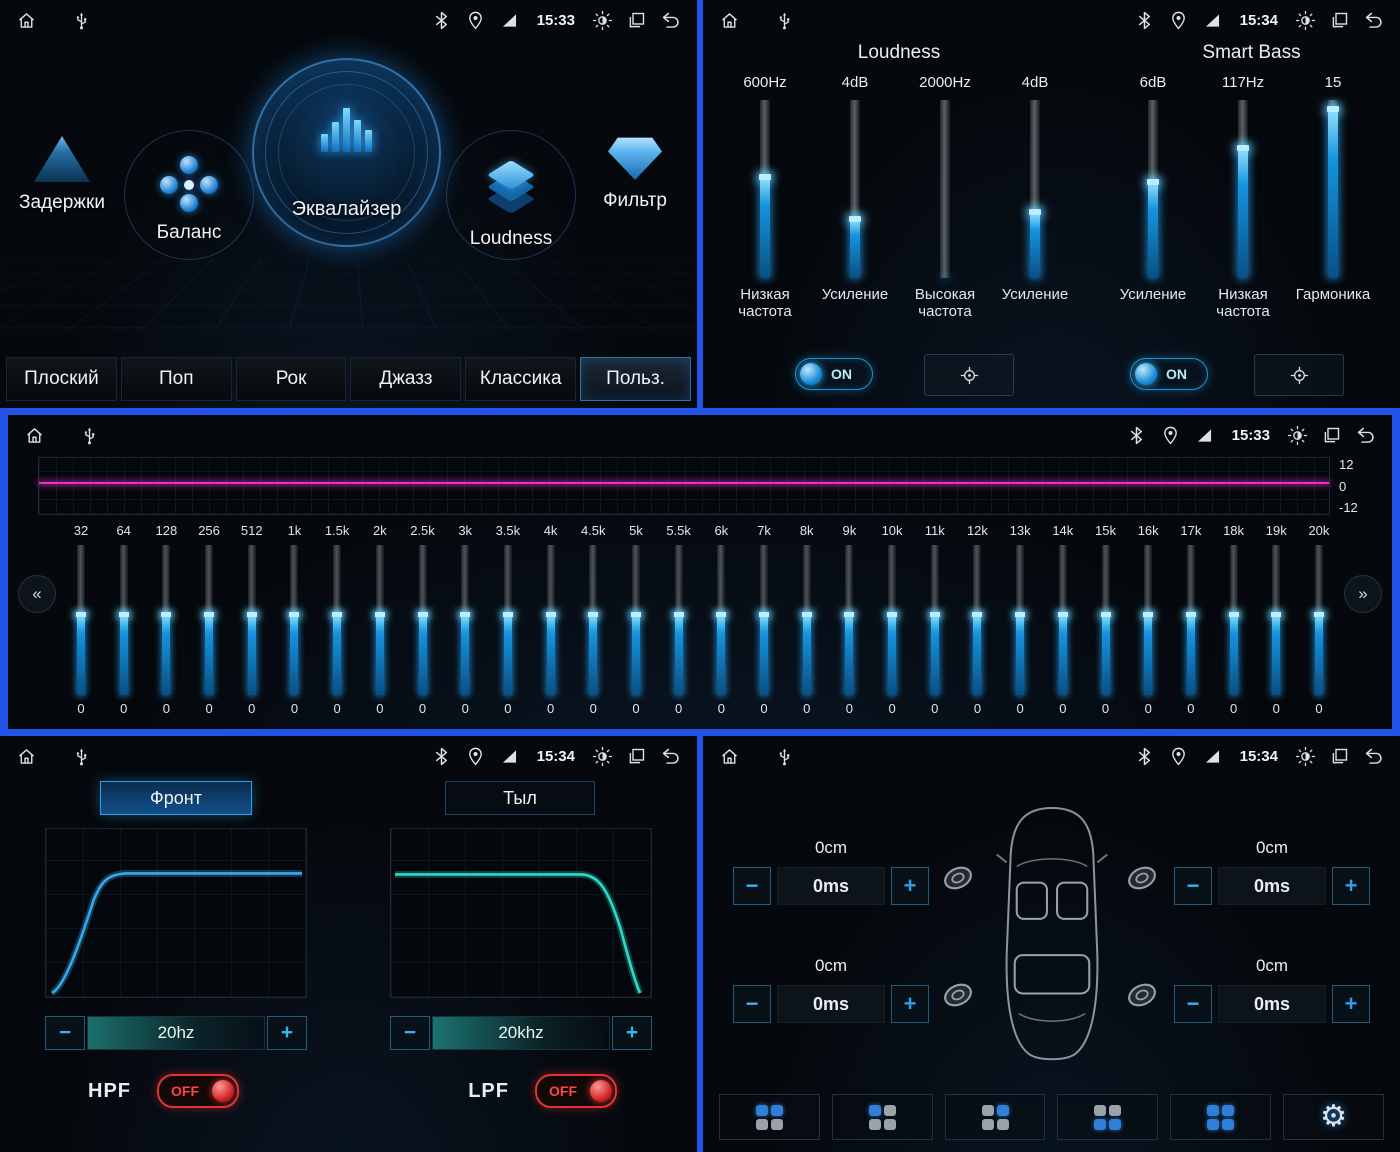 The image size is (1400, 1152). What do you see at coordinates (635, 173) in the screenshot?
I see `menu-item-filter: Фильтр` at bounding box center [635, 173].